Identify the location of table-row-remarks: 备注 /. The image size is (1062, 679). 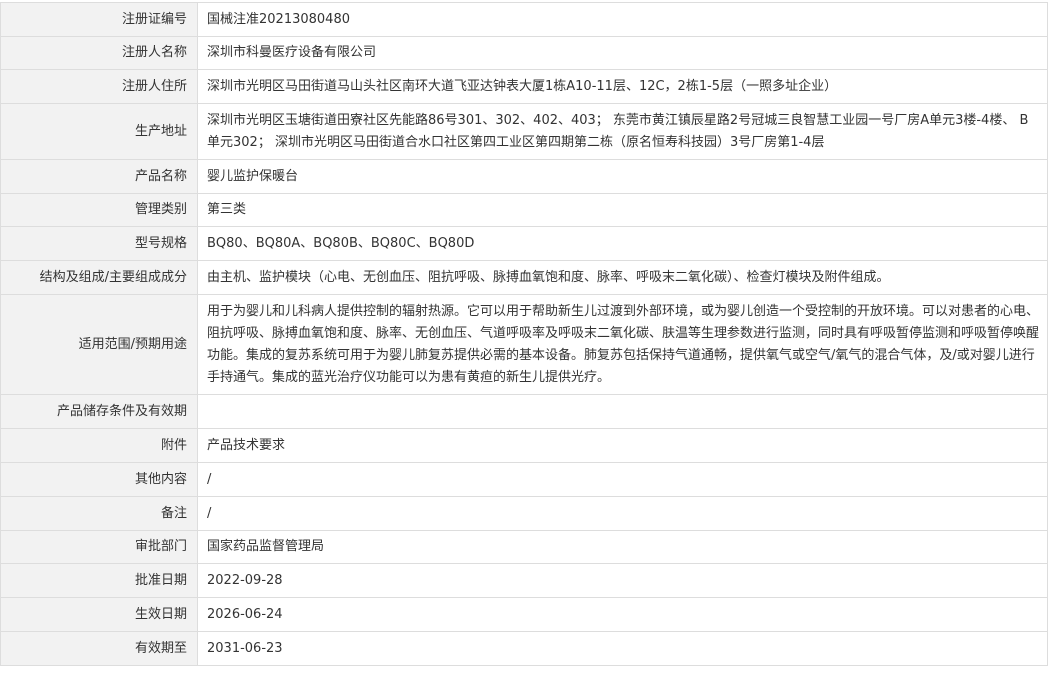
(524, 513).